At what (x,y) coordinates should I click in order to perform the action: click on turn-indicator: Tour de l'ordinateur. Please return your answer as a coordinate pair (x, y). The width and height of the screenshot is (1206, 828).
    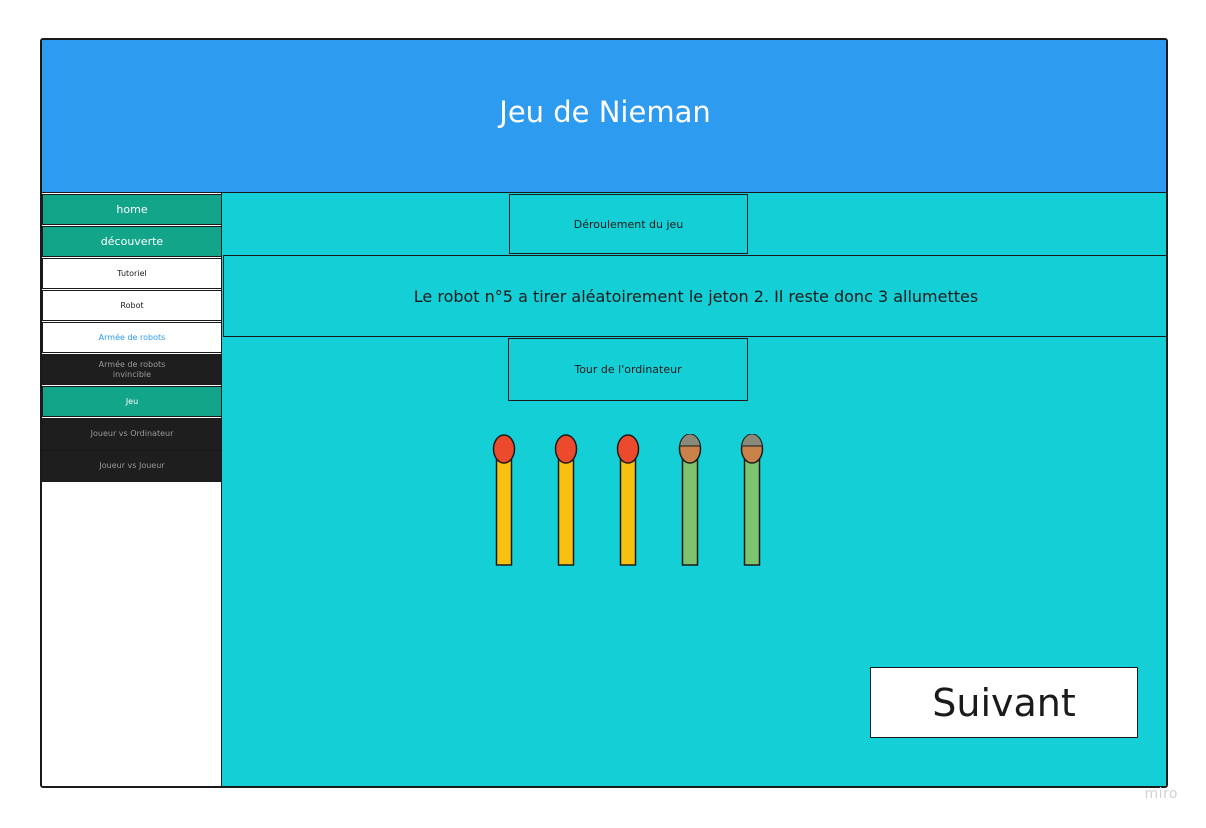
    Looking at the image, I should click on (628, 369).